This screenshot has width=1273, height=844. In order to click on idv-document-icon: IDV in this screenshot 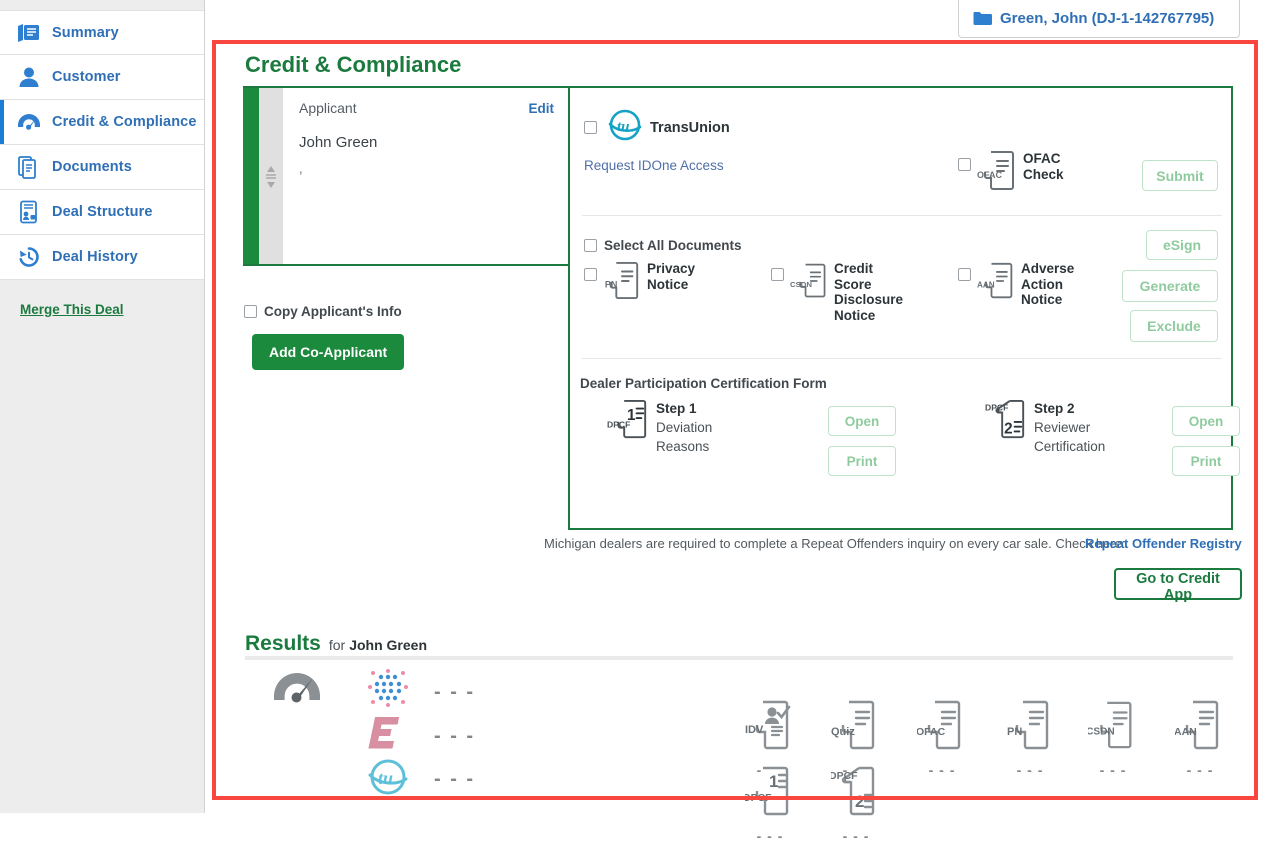, I will do `click(770, 727)`.